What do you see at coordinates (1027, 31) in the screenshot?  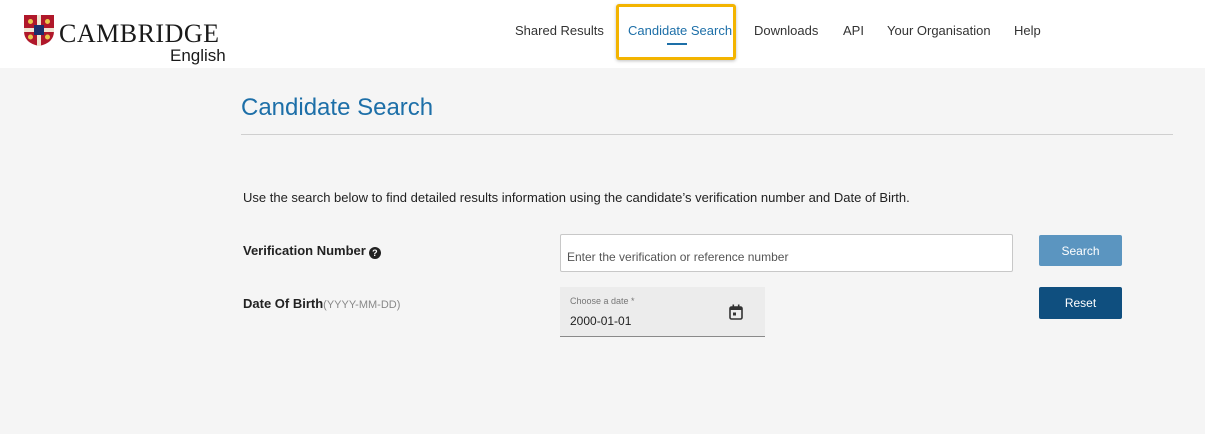 I see `nav-help: Help` at bounding box center [1027, 31].